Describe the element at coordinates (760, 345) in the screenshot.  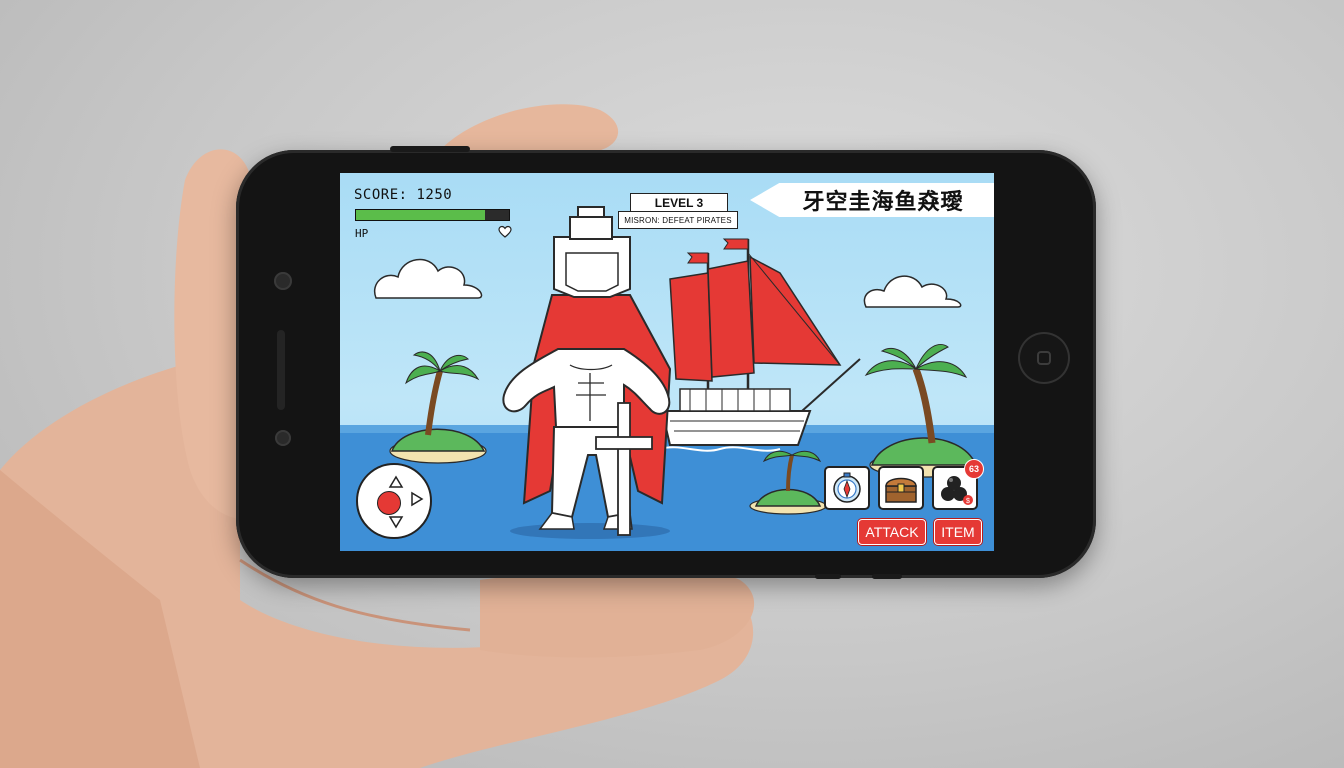
I see `pirate-ship` at that location.